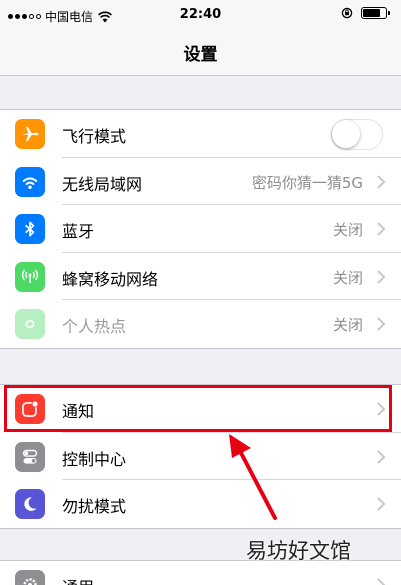 The height and width of the screenshot is (585, 401). I want to click on battery-icon, so click(375, 13).